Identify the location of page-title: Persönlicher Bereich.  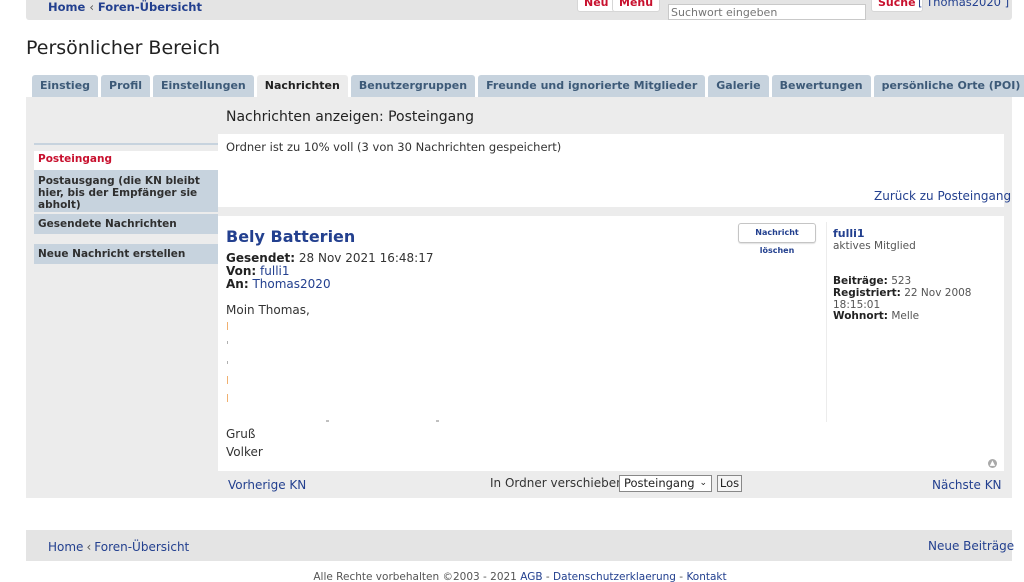
(123, 48).